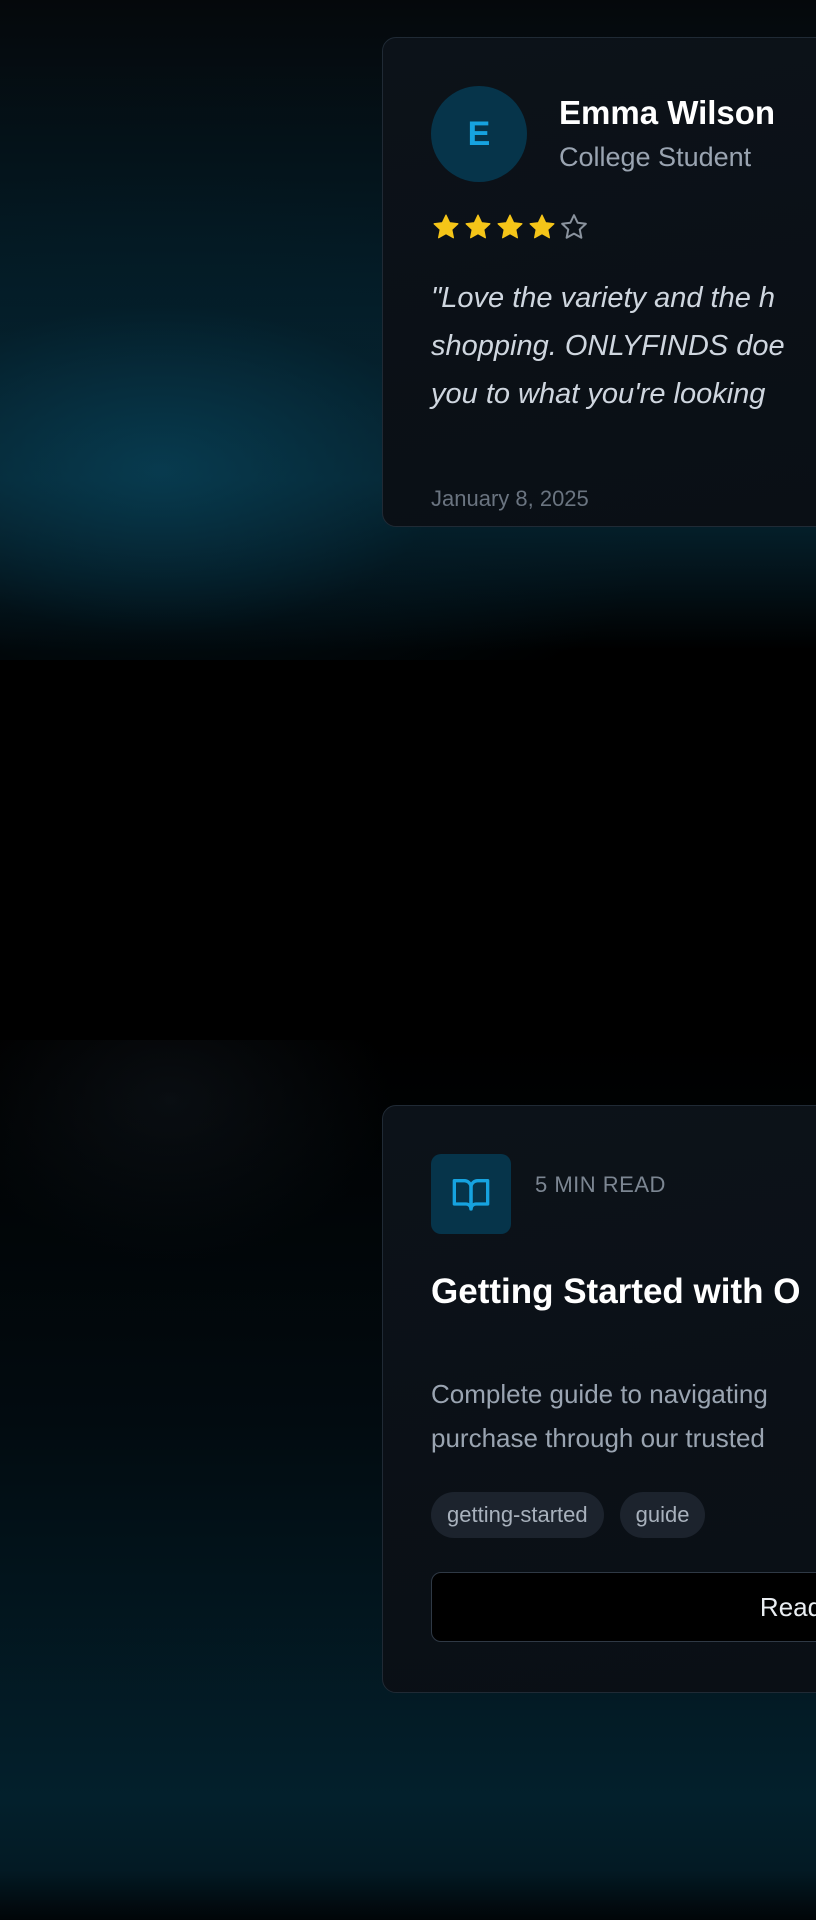  I want to click on tag-list: getting-started guide, so click(568, 1515).